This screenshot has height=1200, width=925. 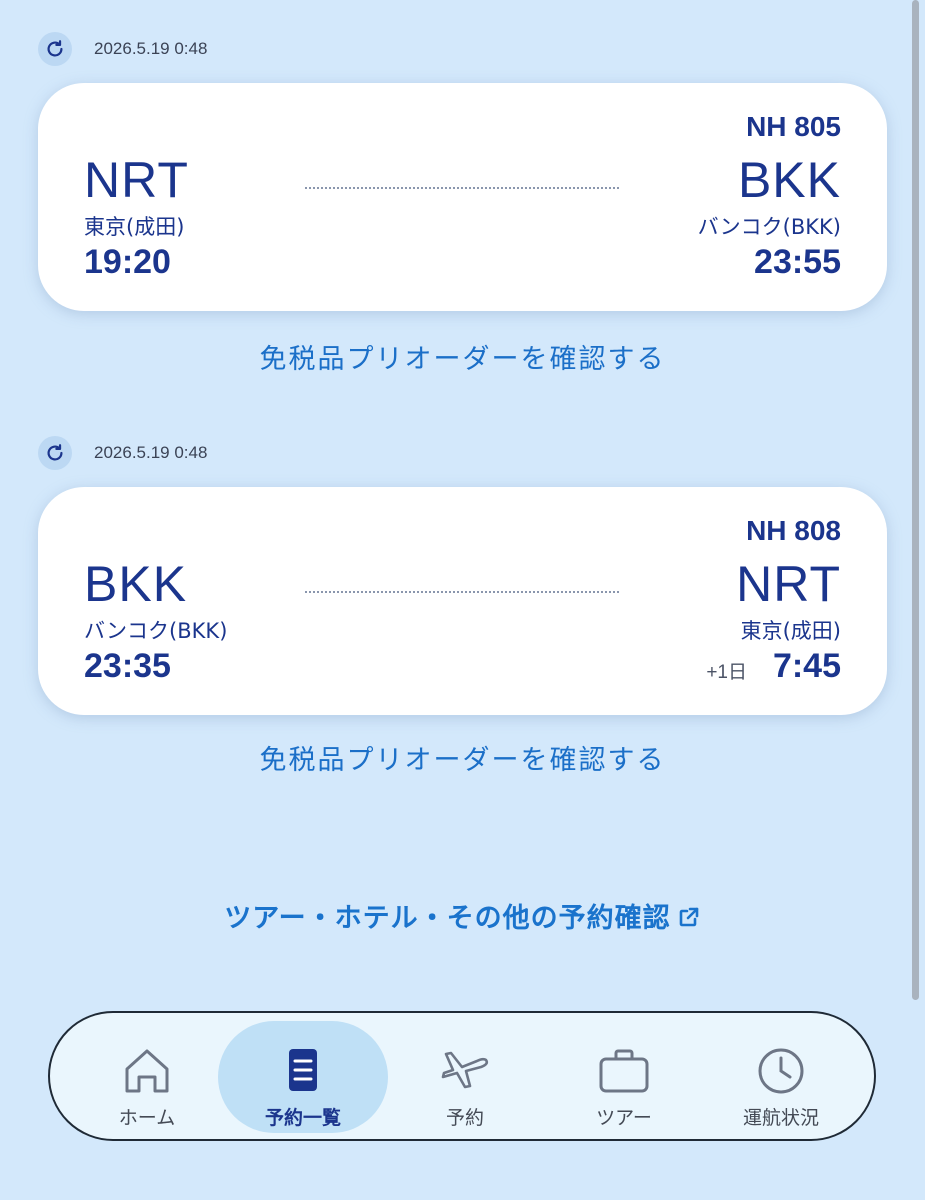 I want to click on destination-code: NRT, so click(x=788, y=584).